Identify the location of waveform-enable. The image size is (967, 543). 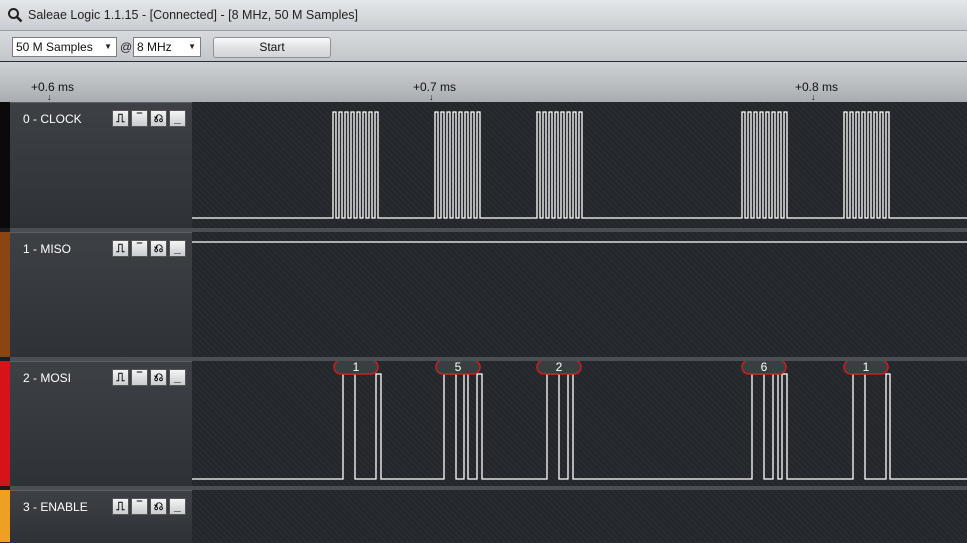
(579, 516).